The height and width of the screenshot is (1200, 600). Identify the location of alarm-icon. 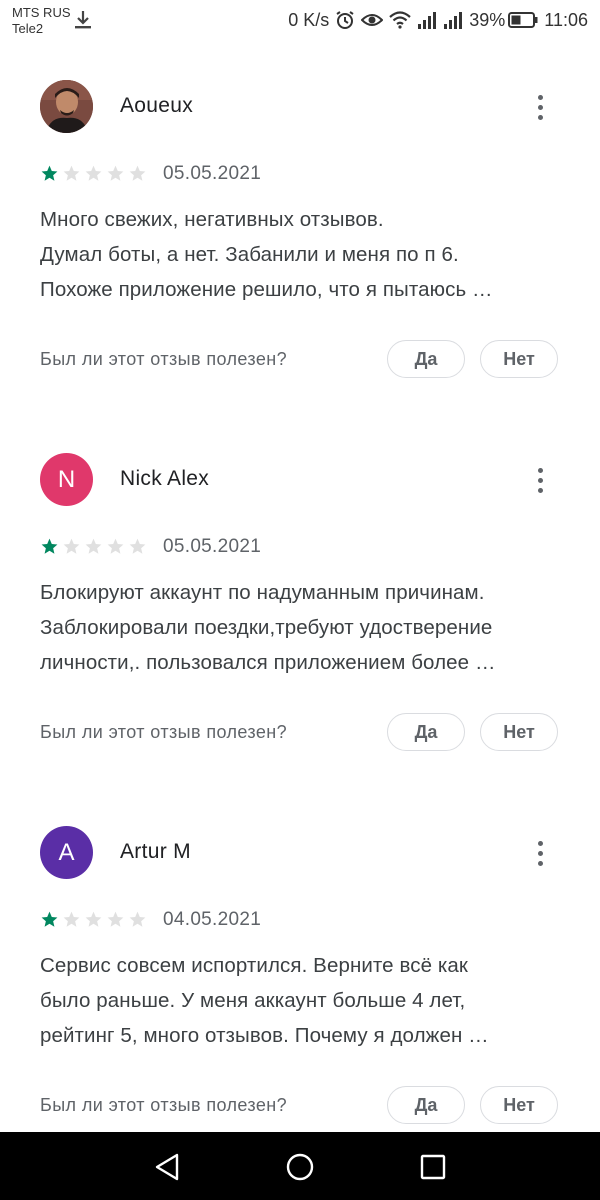
(345, 20).